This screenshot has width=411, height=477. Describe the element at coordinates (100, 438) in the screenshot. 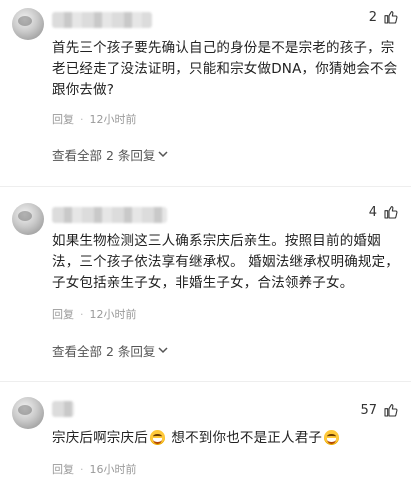

I see `comment-text-part-1: 宗庆后啊宗庆后` at that location.